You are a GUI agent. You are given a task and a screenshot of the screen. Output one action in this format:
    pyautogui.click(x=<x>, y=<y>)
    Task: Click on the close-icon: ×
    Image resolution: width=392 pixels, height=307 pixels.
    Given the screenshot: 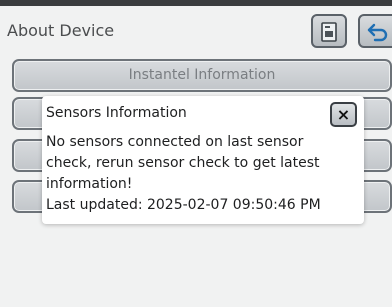 What is the action you would take?
    pyautogui.click(x=343, y=114)
    